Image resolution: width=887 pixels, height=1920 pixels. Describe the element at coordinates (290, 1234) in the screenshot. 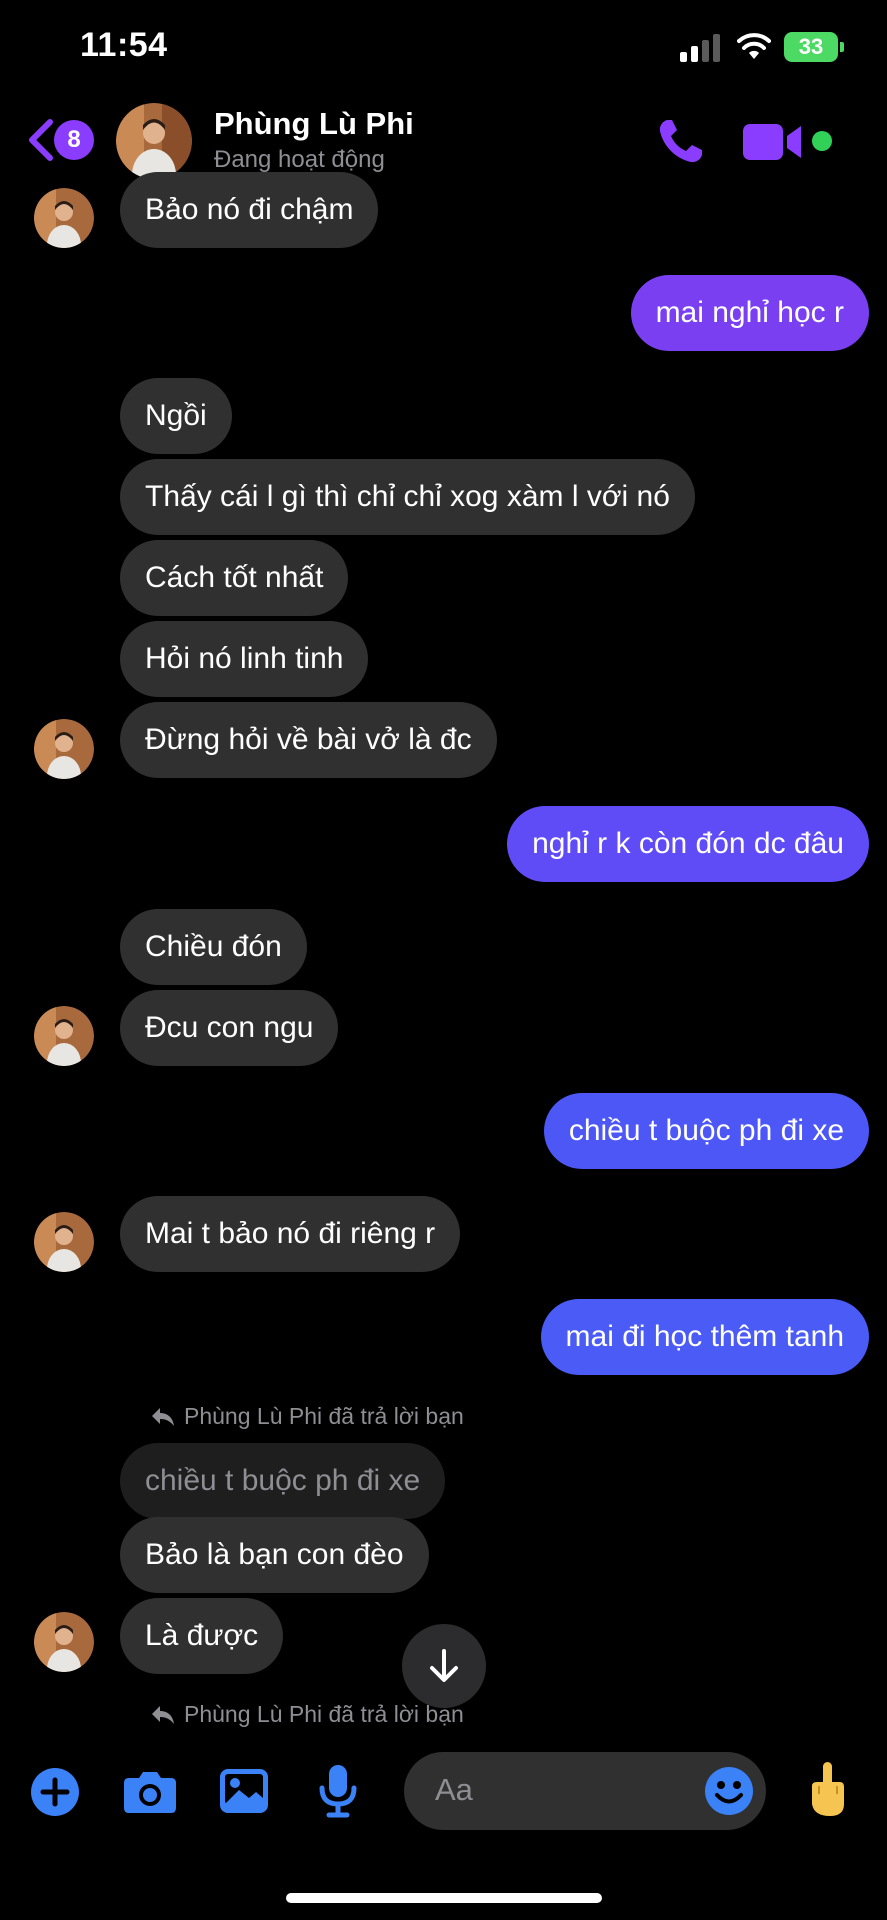

I see `message-bubble-incoming: Mai t bảo nó đi riêng r` at that location.